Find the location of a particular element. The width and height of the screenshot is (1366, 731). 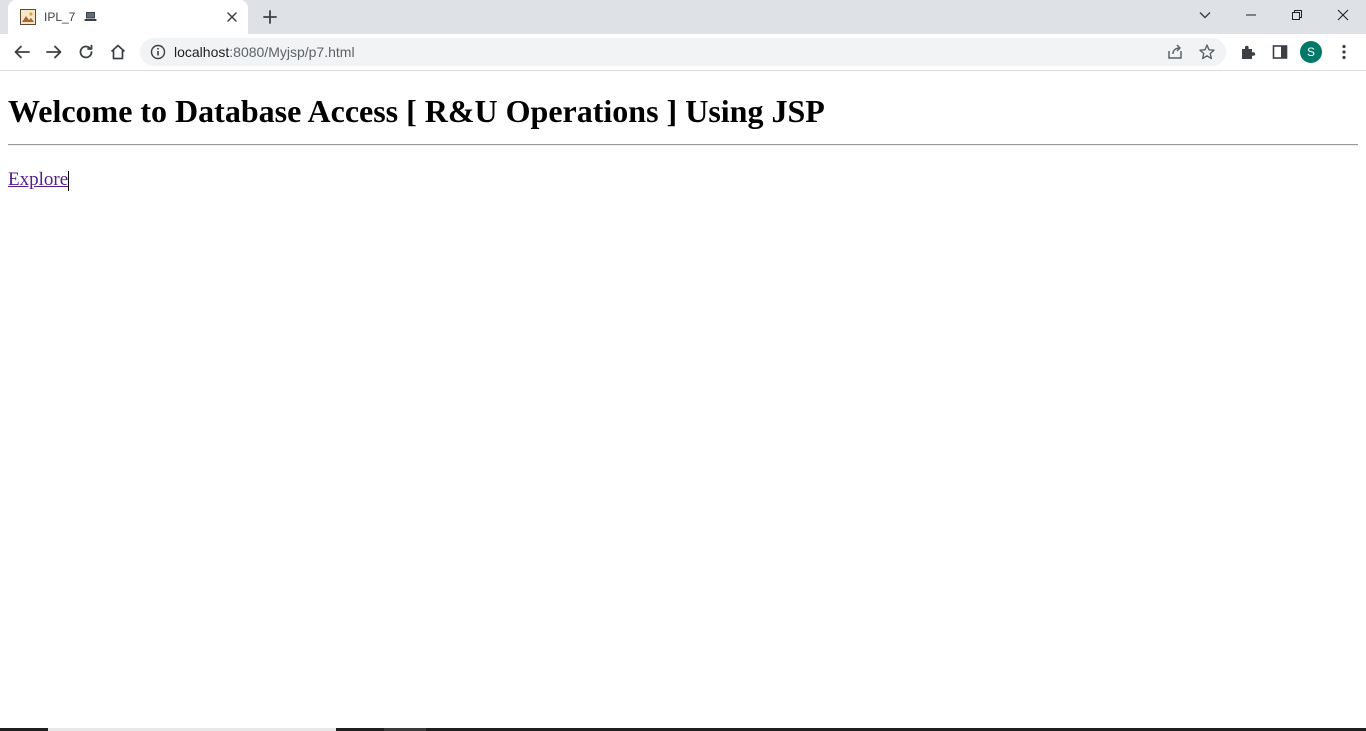

tab-title: IPL_7 is located at coordinates (60, 17).